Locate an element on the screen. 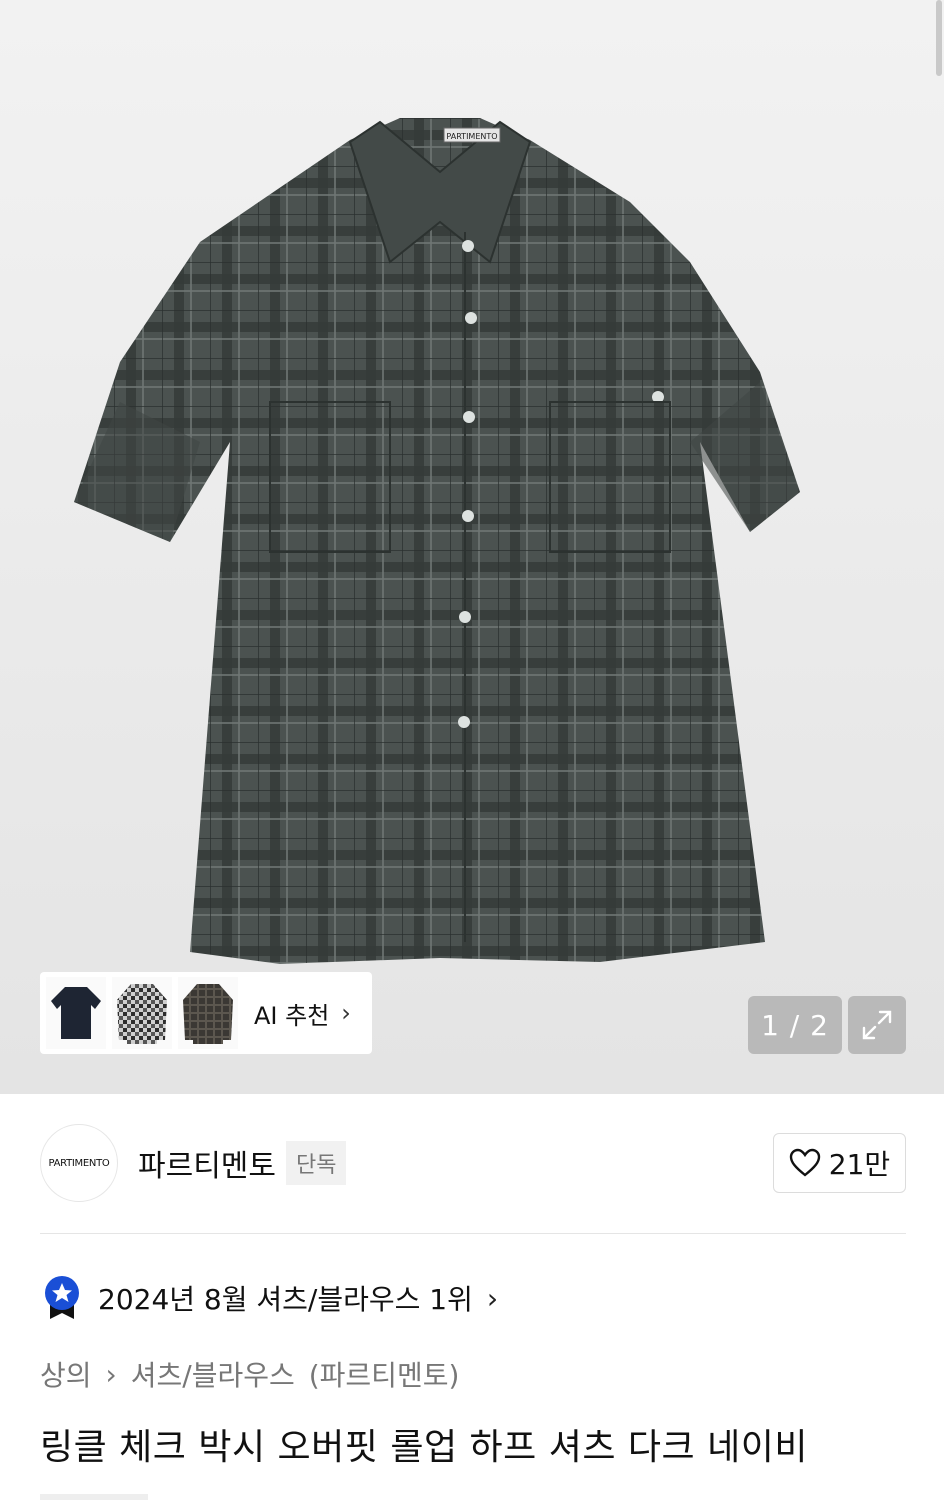 Image resolution: width=944 pixels, height=1500 pixels. exclusive-badge: 단독 is located at coordinates (316, 1163).